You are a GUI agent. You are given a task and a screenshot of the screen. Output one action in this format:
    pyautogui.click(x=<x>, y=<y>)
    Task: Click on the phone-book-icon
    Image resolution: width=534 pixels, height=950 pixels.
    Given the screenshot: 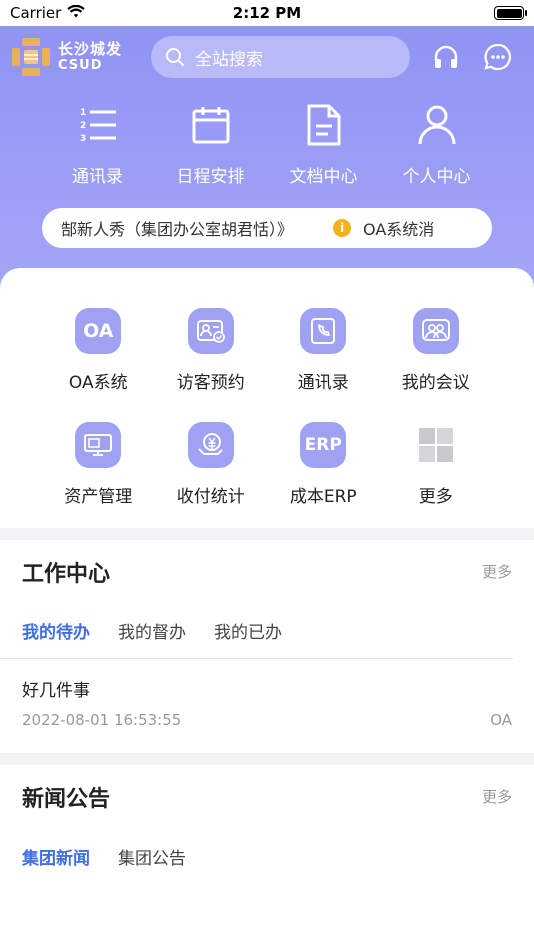 What is the action you would take?
    pyautogui.click(x=323, y=331)
    